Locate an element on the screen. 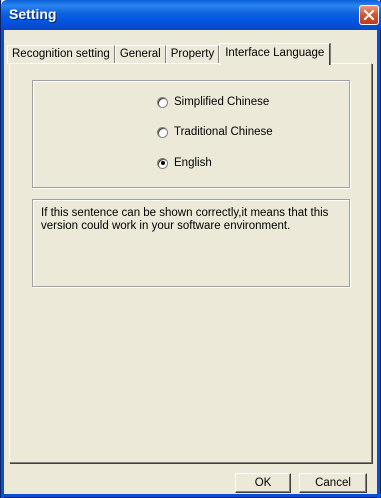 This screenshot has width=381, height=498. close-button is located at coordinates (369, 15).